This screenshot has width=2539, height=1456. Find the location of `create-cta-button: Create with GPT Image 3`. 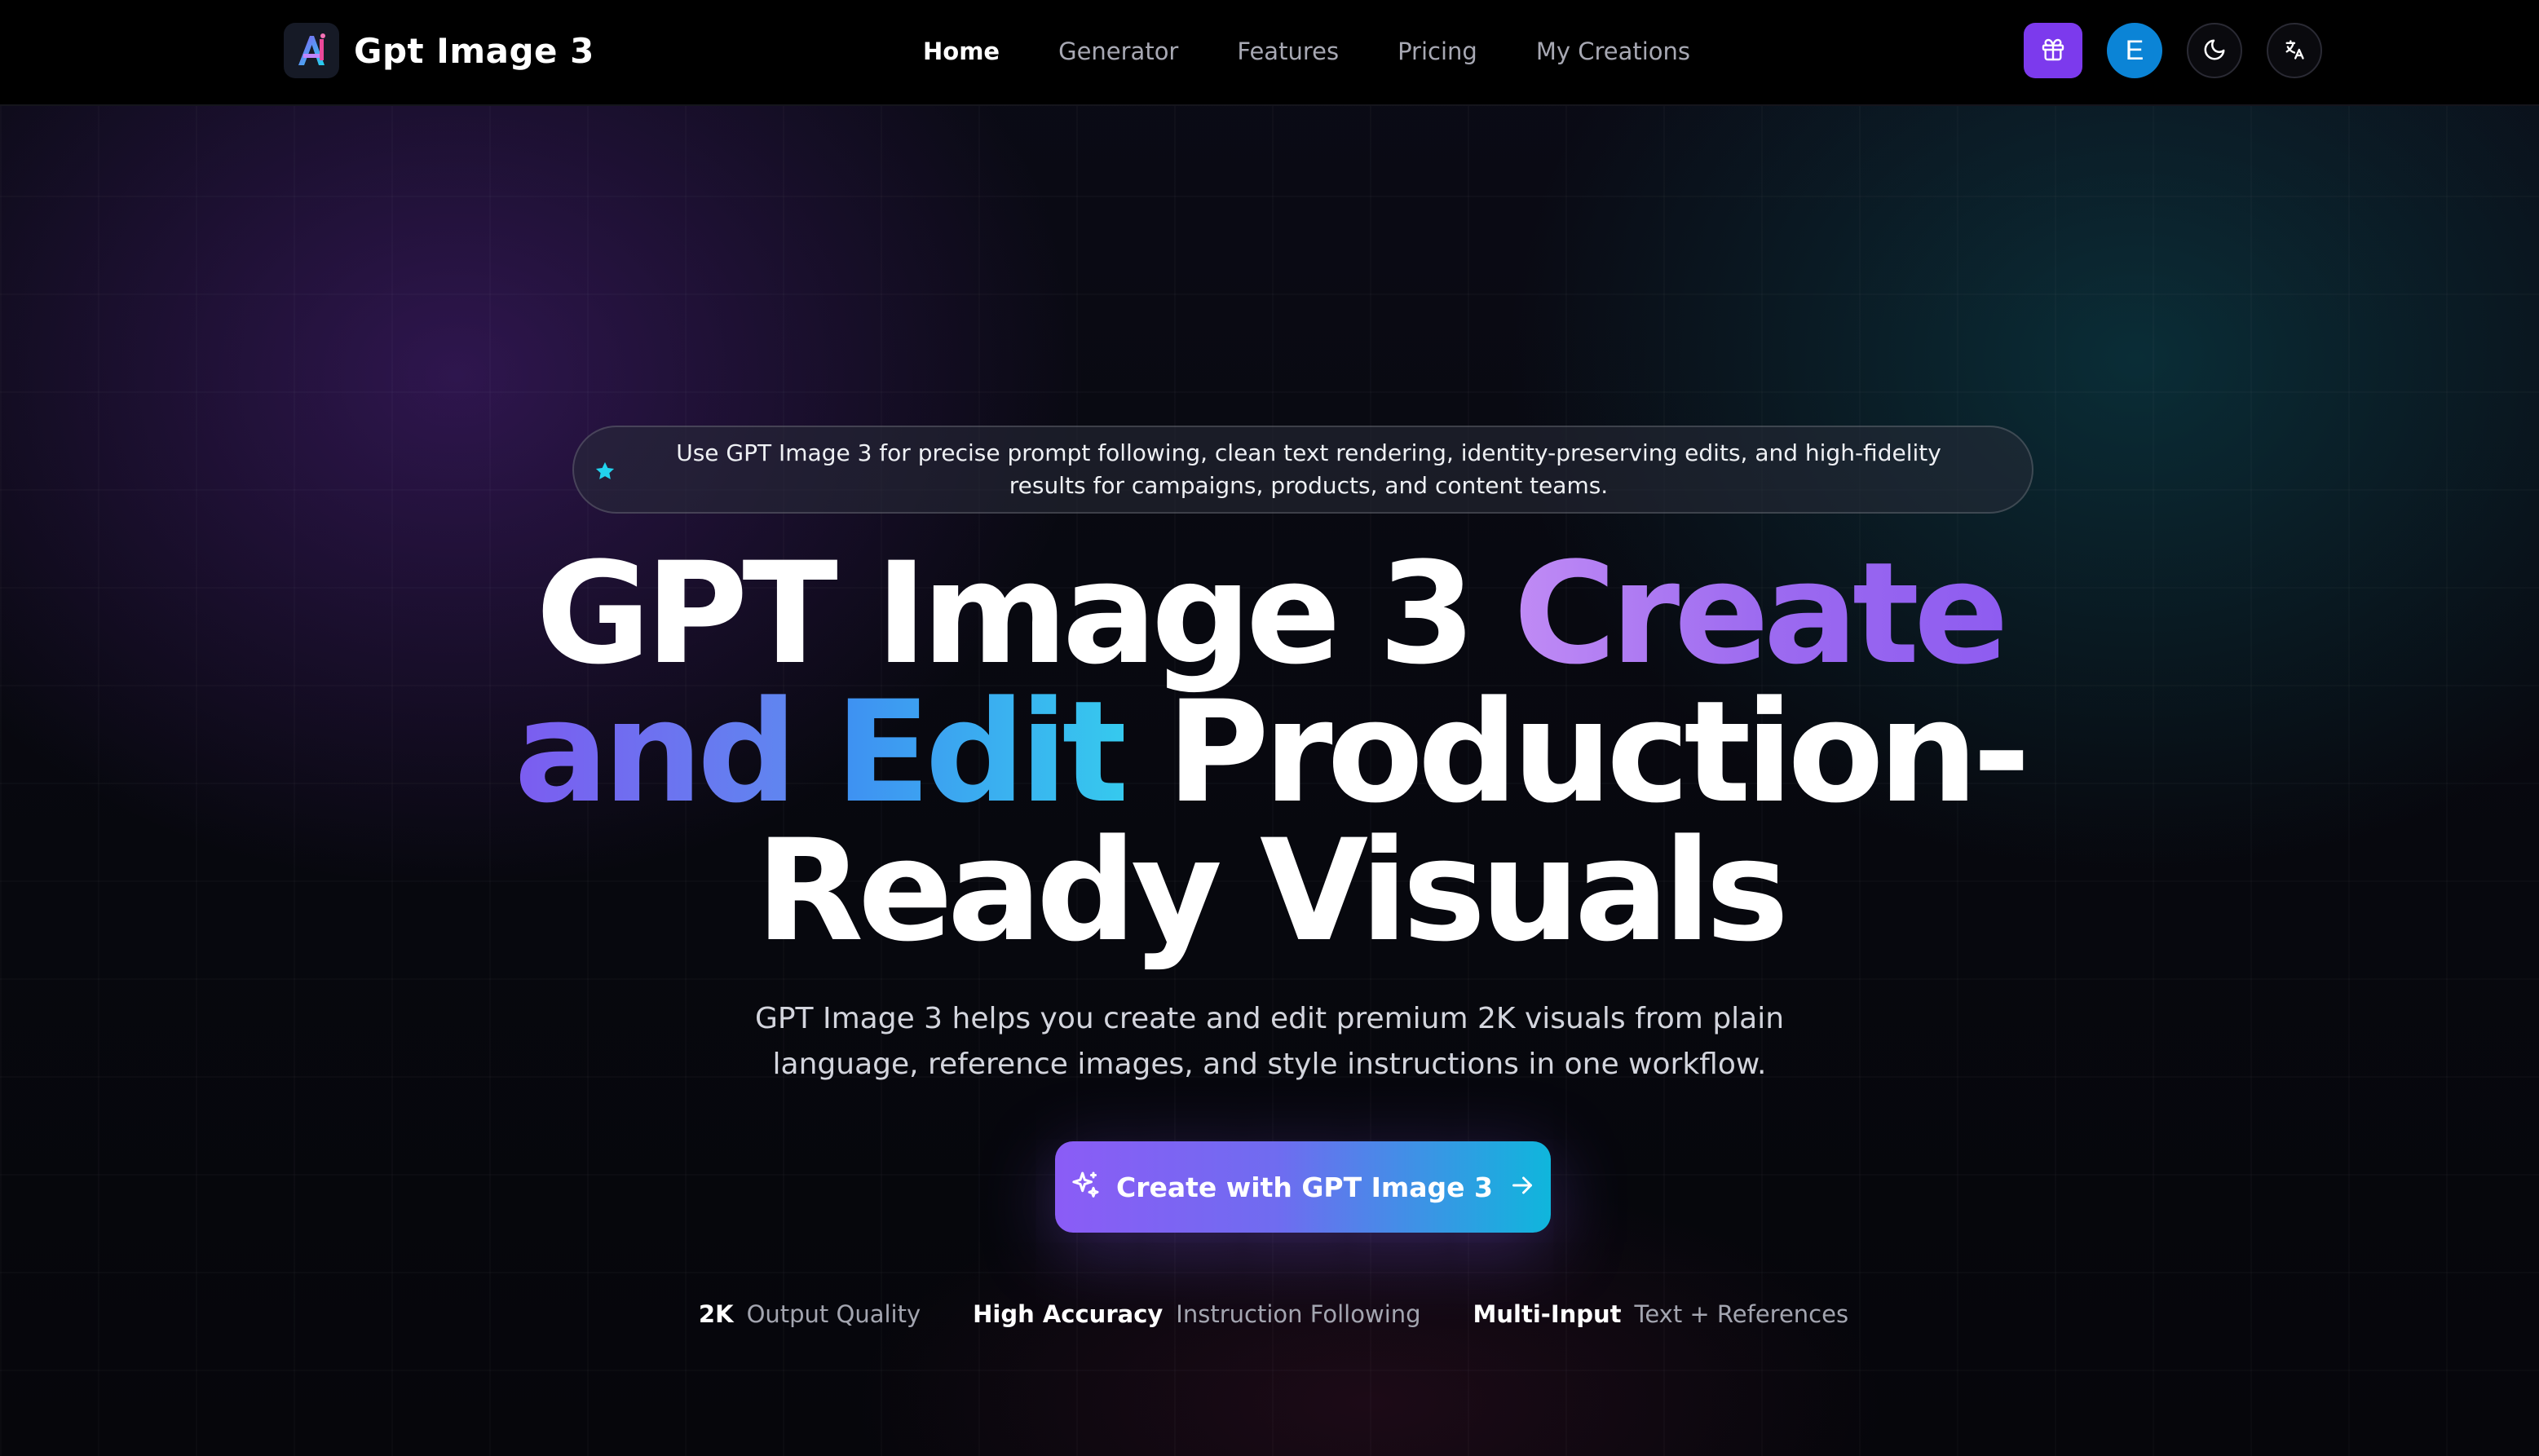

create-cta-button: Create with GPT Image 3 is located at coordinates (1303, 1187).